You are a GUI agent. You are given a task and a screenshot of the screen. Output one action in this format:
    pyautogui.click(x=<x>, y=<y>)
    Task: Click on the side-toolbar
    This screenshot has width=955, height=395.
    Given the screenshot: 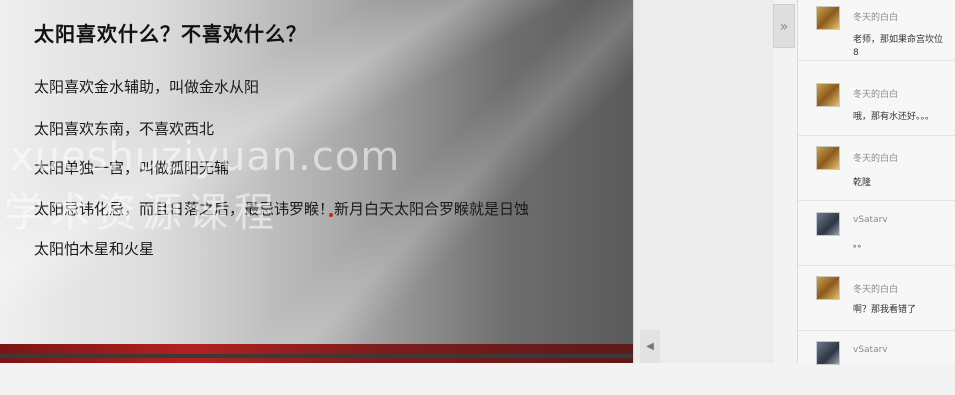 What is the action you would take?
    pyautogui.click(x=703, y=181)
    